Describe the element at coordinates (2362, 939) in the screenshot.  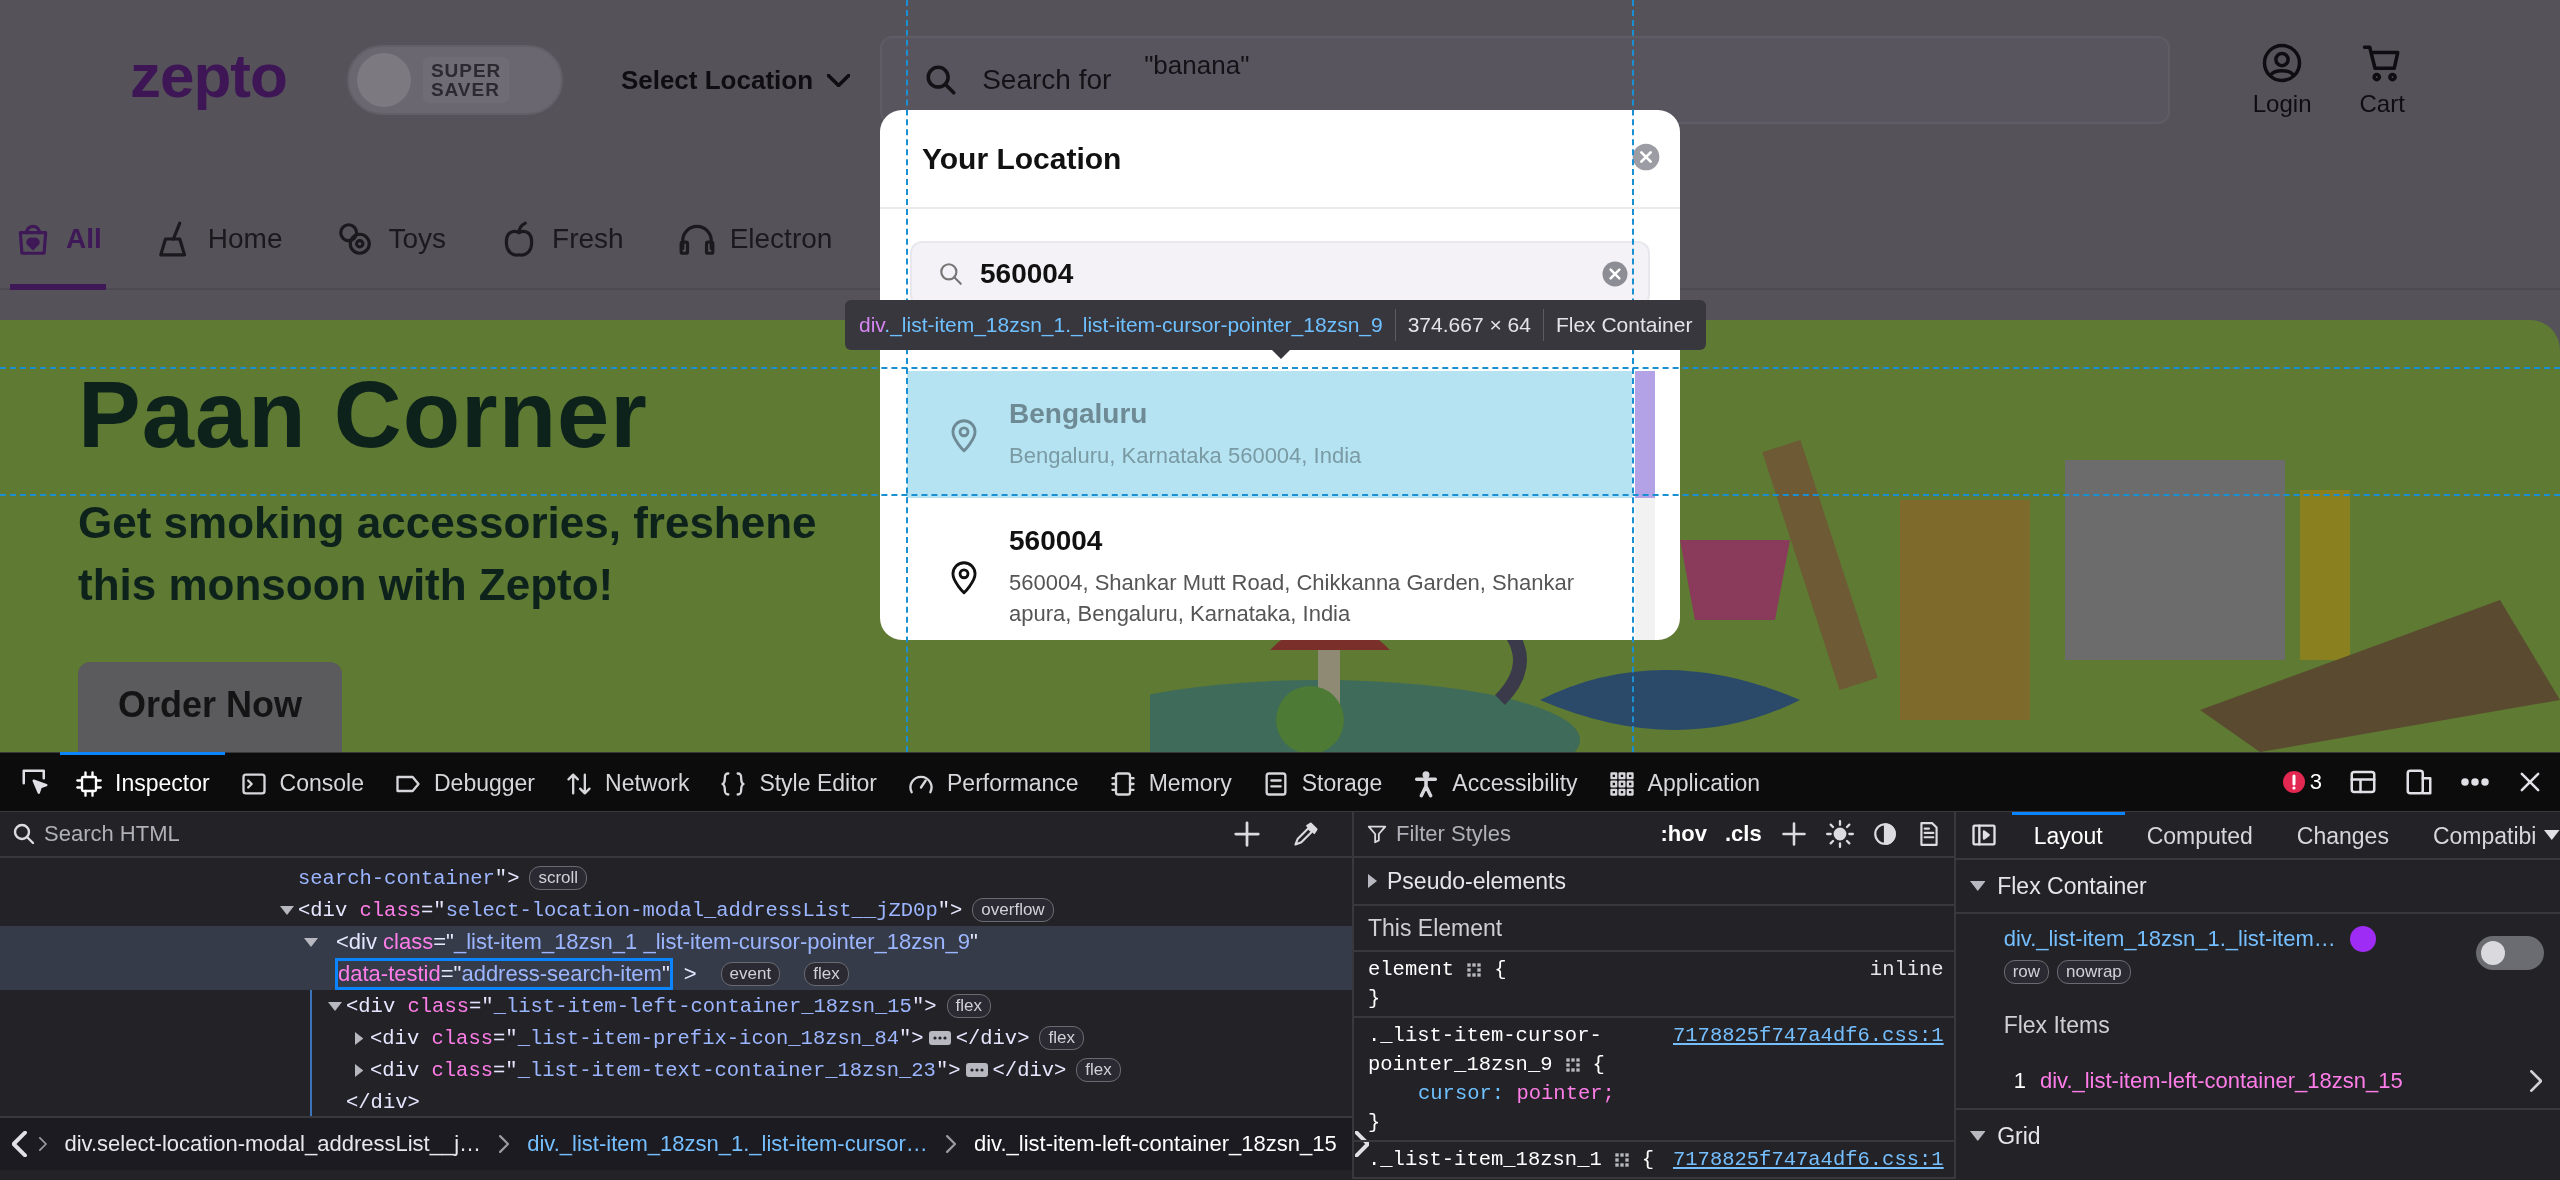
I see `color-swatch` at that location.